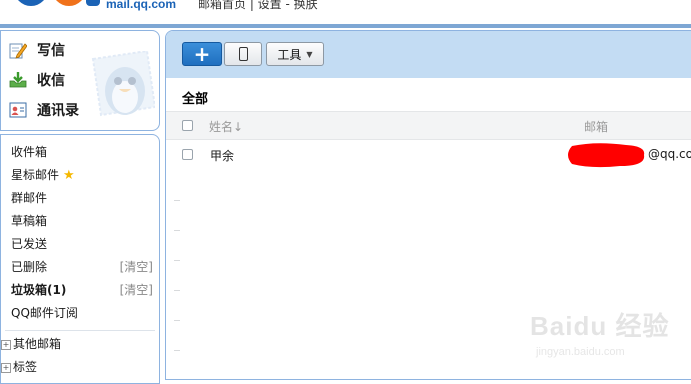 The image size is (691, 384). I want to click on folder-group-mail: 群邮件, so click(29, 198).